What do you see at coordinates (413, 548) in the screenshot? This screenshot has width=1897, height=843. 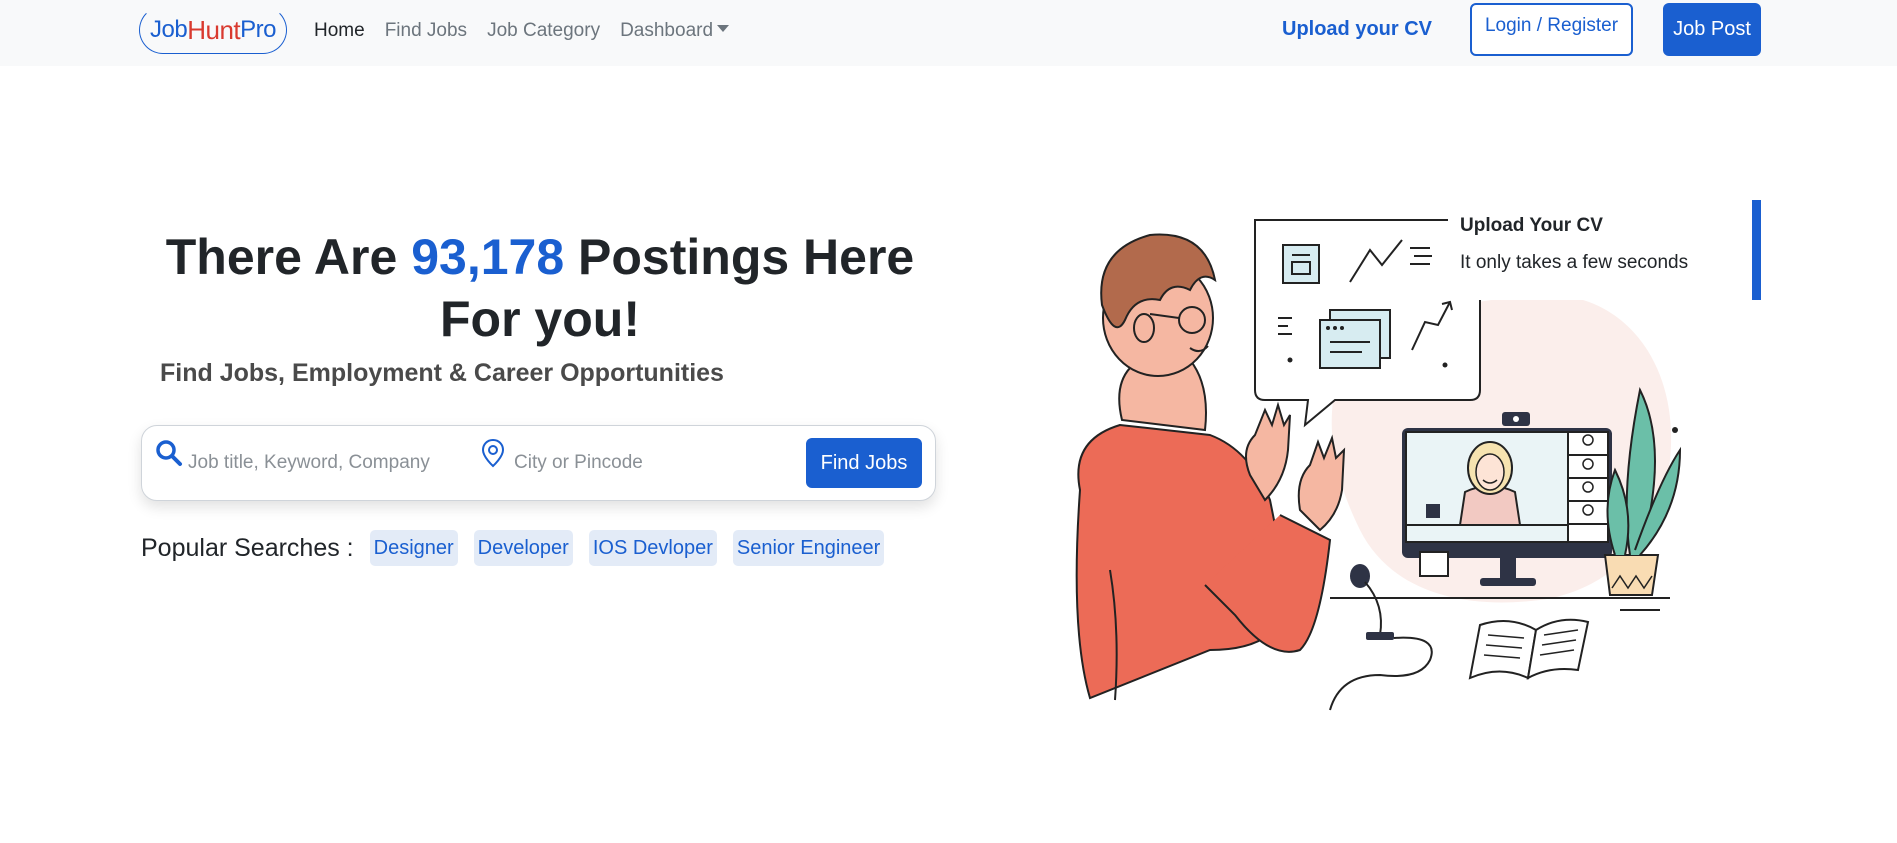 I see `tag-designer: Designer` at bounding box center [413, 548].